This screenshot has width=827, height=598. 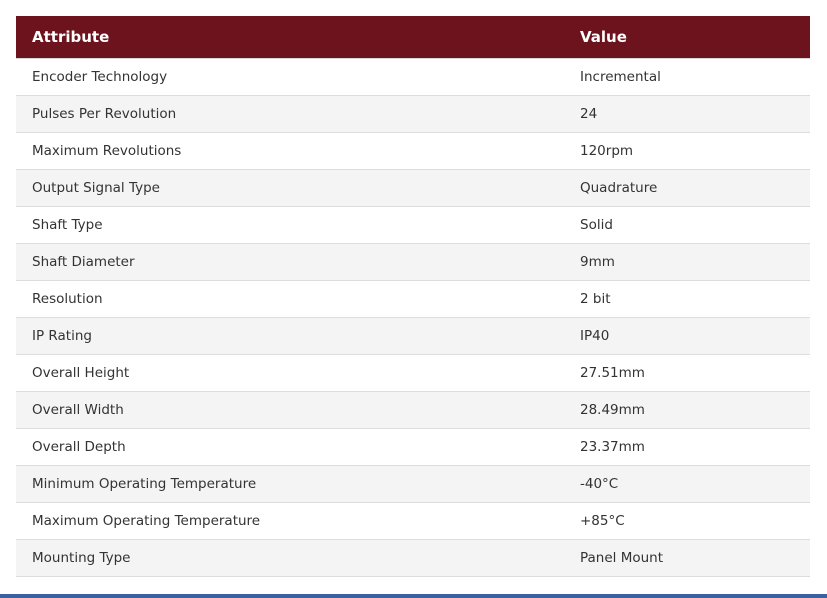 I want to click on table-header: Attribute Value, so click(x=413, y=37).